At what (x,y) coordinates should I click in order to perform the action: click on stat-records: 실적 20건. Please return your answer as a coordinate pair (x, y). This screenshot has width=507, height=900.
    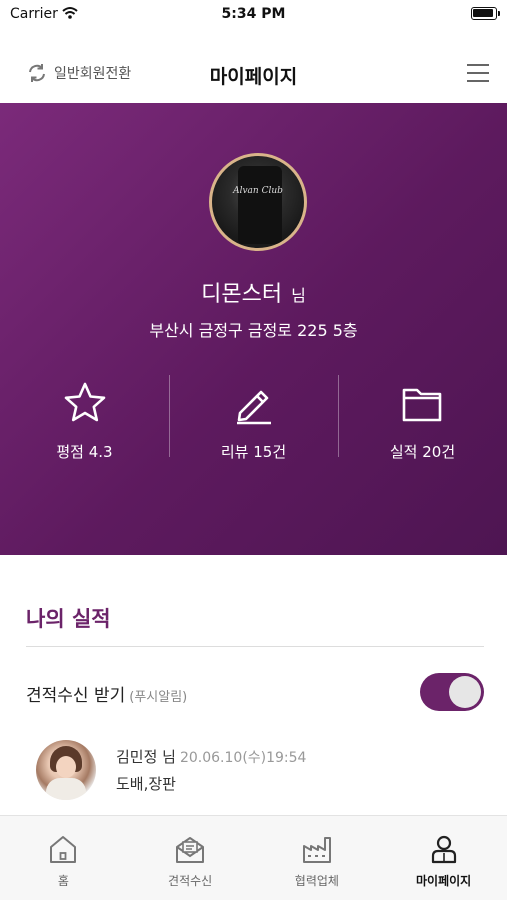
    Looking at the image, I should click on (422, 418).